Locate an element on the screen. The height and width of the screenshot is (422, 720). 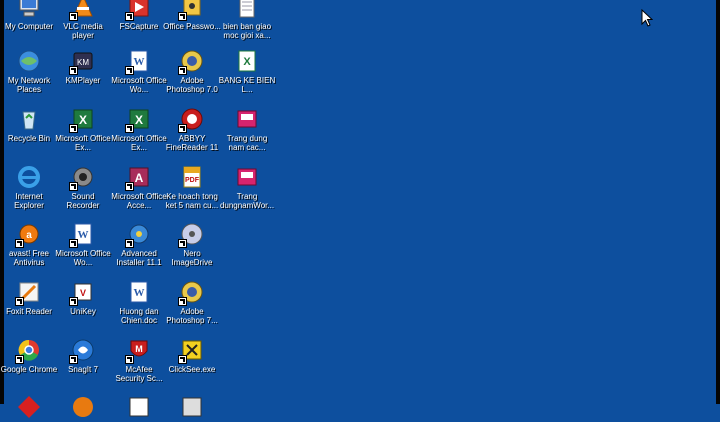
chrome-icon is located at coordinates (28, 350).